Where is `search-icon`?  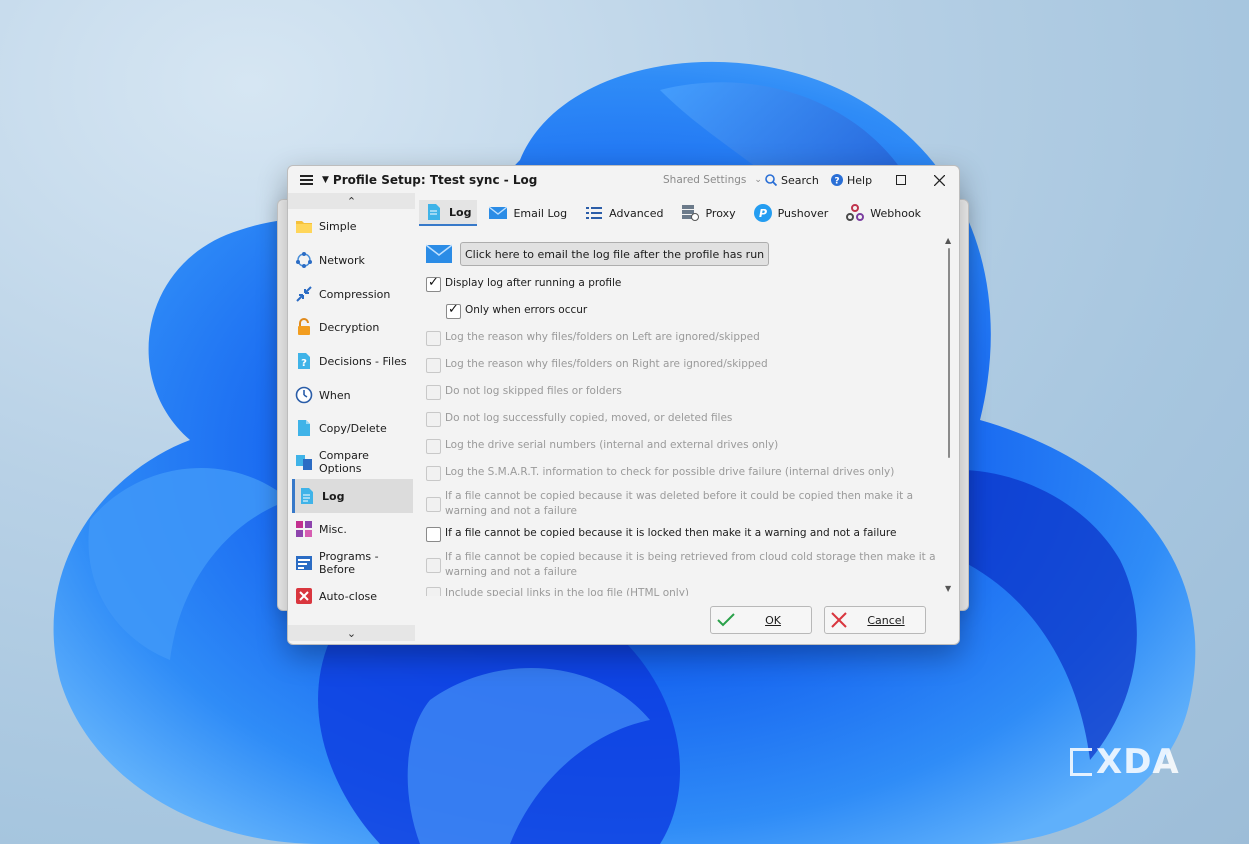
search-icon is located at coordinates (771, 180).